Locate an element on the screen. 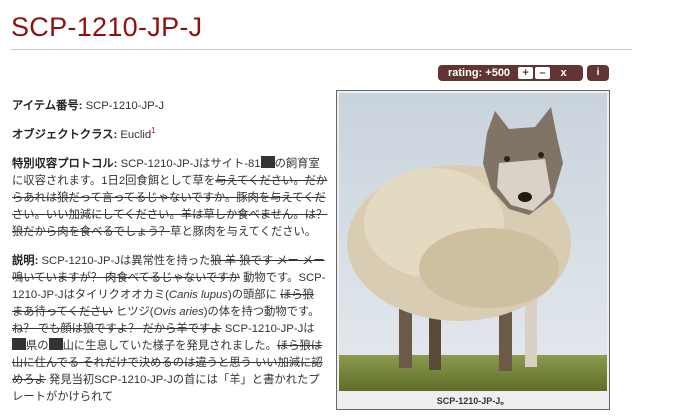 The width and height of the screenshot is (680, 419). latin-name: Canis lupus is located at coordinates (198, 295).